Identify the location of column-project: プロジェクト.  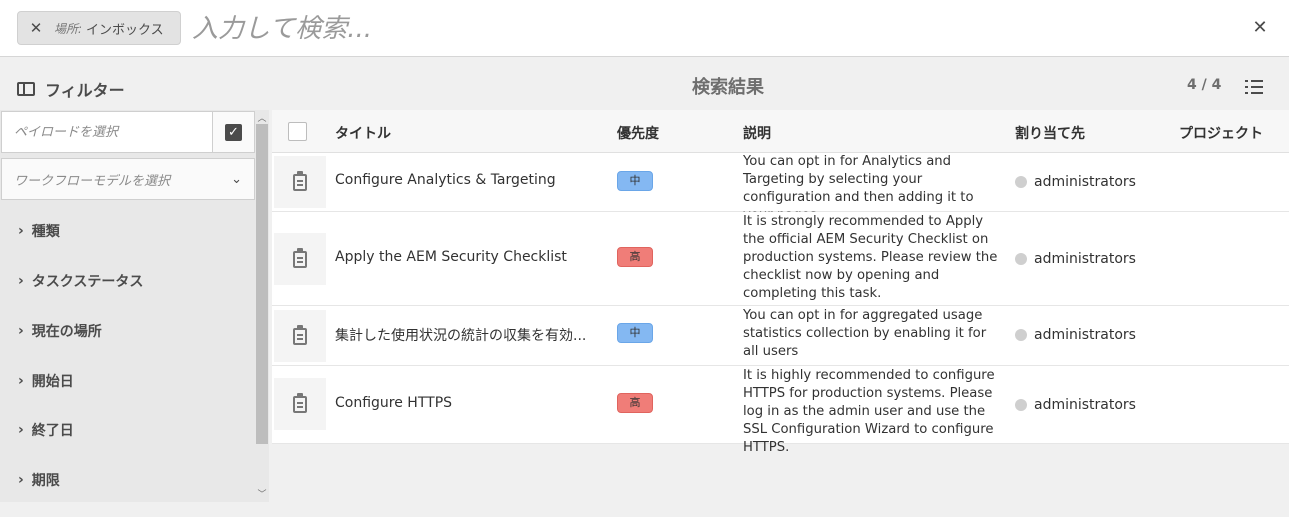
(1221, 133).